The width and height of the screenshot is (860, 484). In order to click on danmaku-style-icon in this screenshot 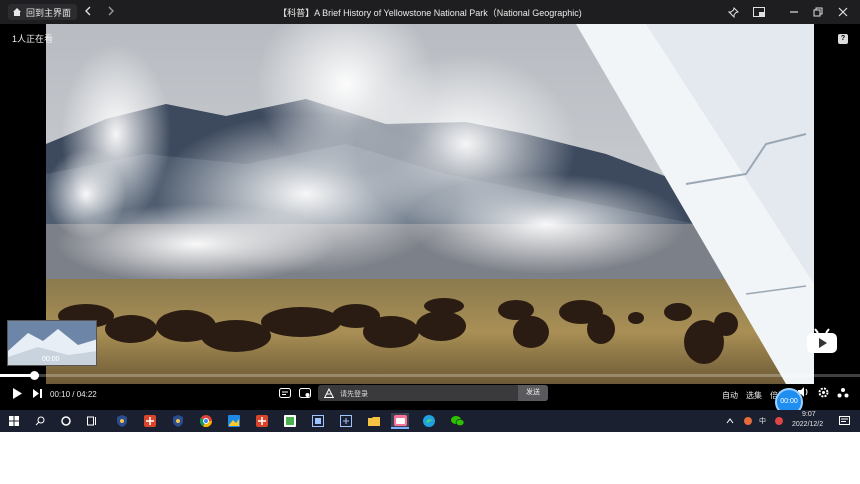, I will do `click(329, 393)`.